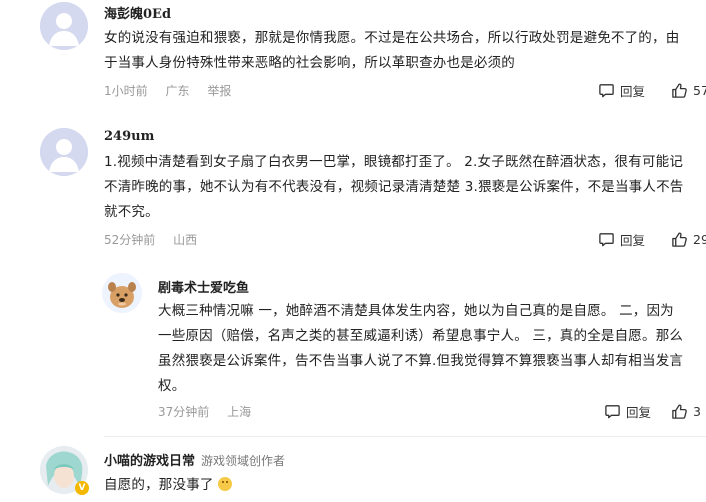  What do you see at coordinates (185, 240) in the screenshot?
I see `location: 山西` at bounding box center [185, 240].